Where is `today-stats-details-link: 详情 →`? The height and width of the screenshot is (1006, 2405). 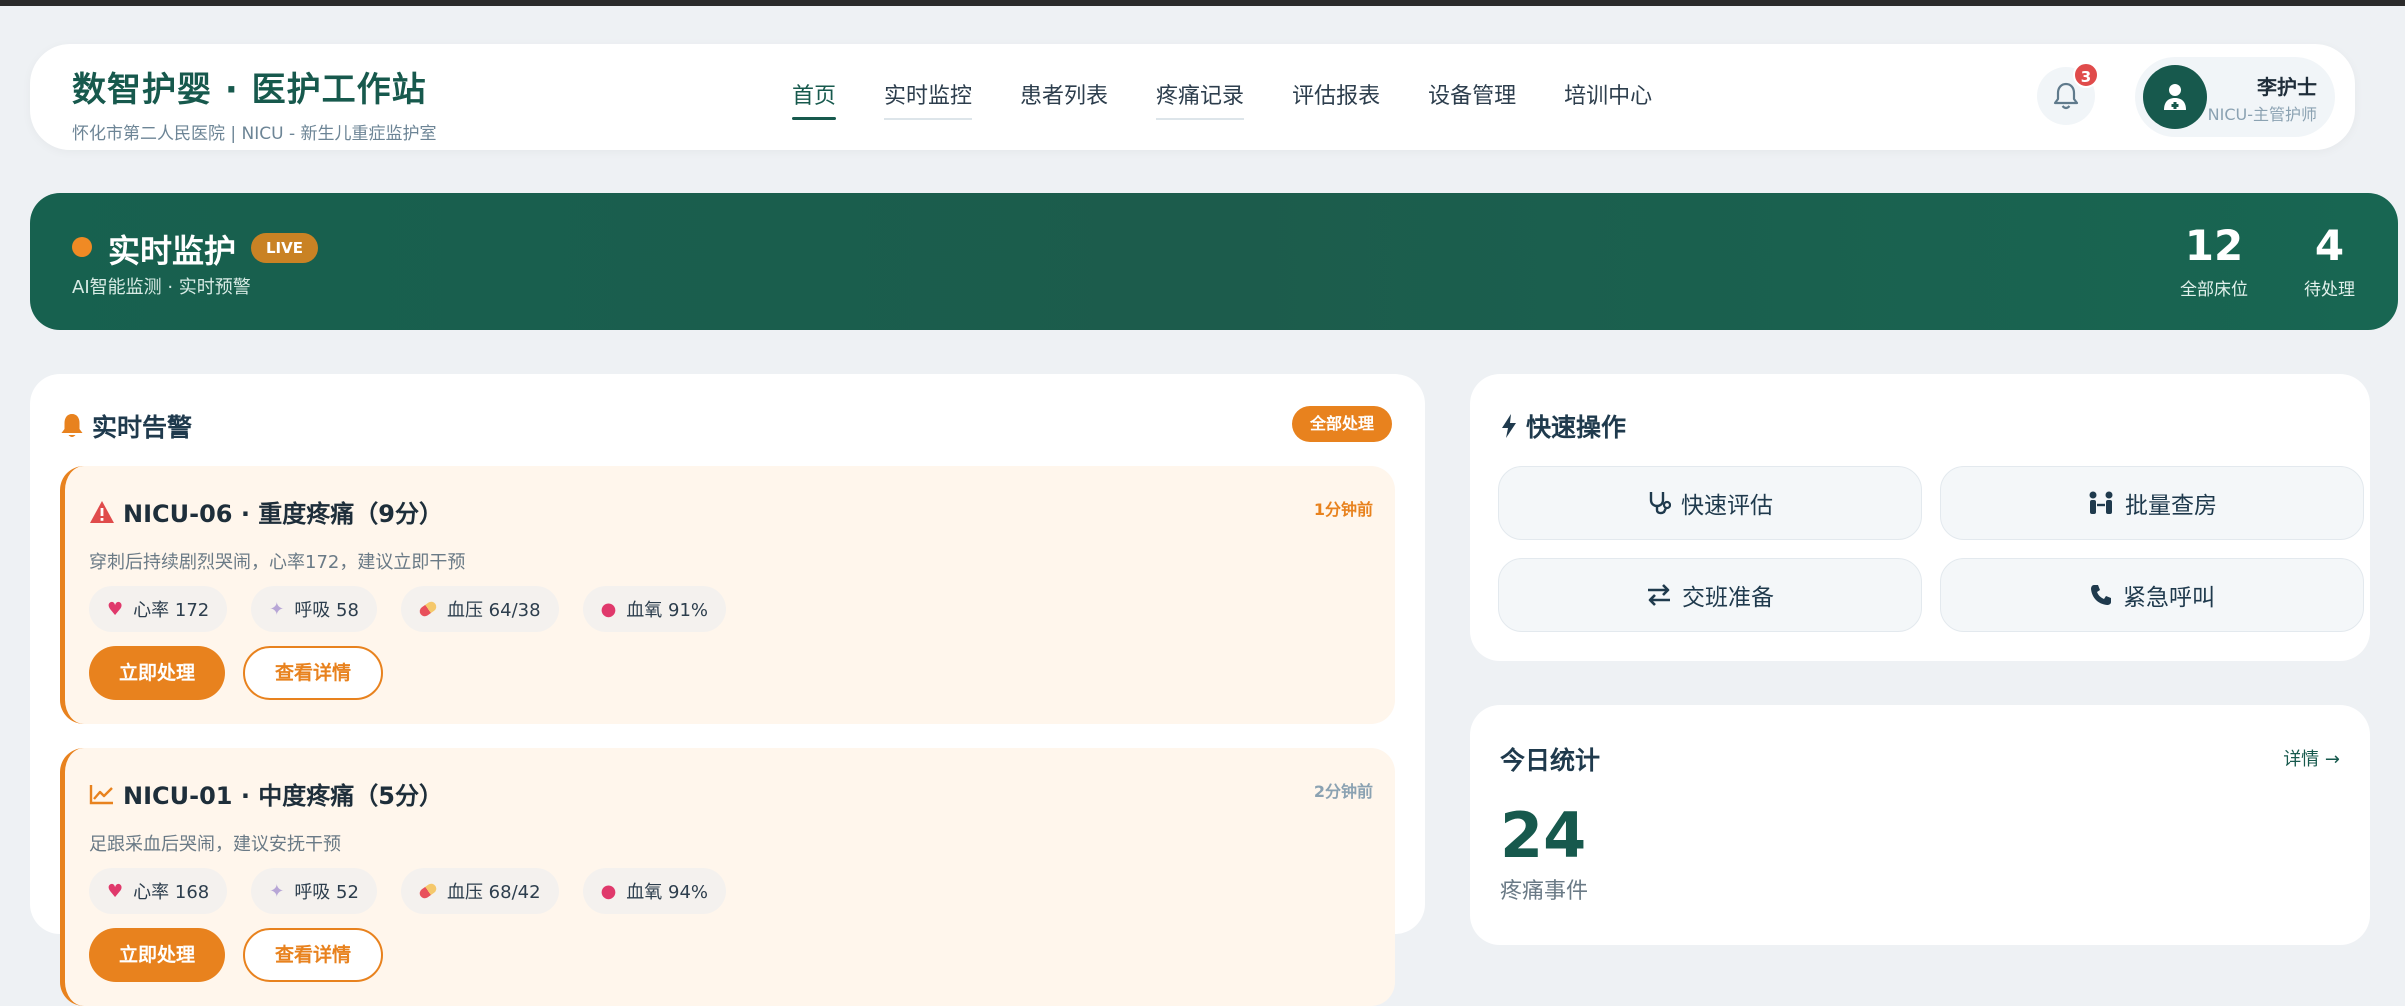 today-stats-details-link: 详情 → is located at coordinates (2311, 758).